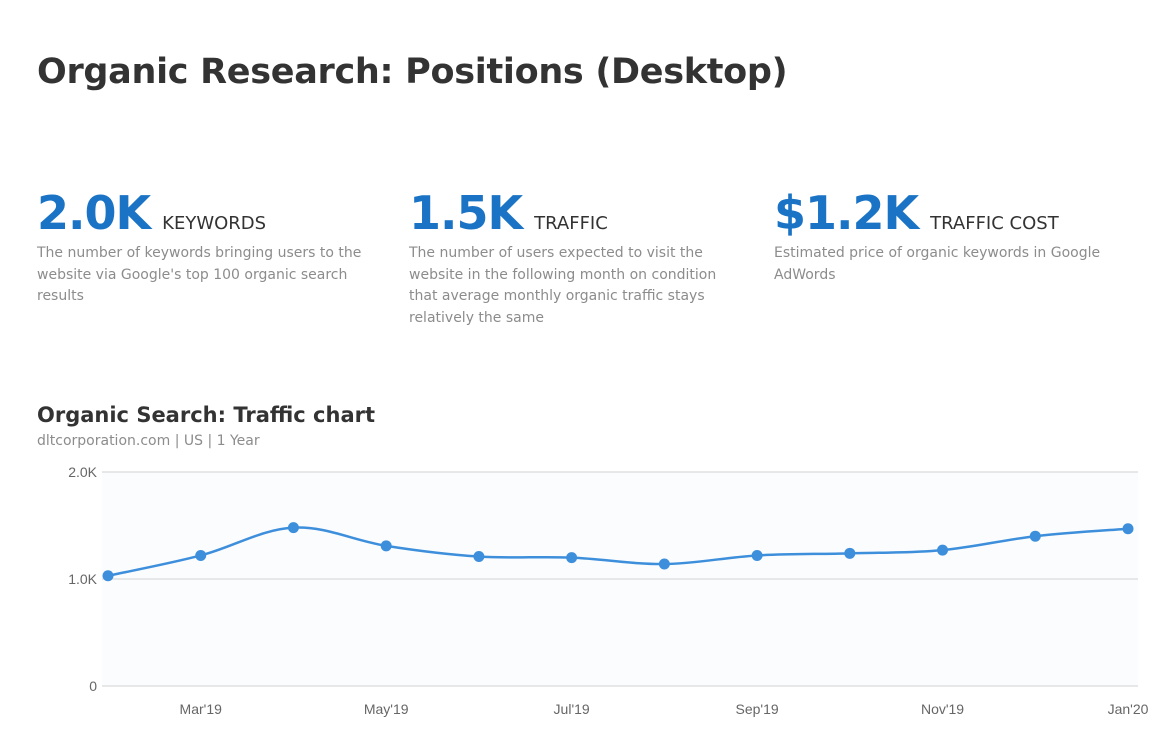  Describe the element at coordinates (82, 579) in the screenshot. I see `y-tick-label: 1.0K` at that location.